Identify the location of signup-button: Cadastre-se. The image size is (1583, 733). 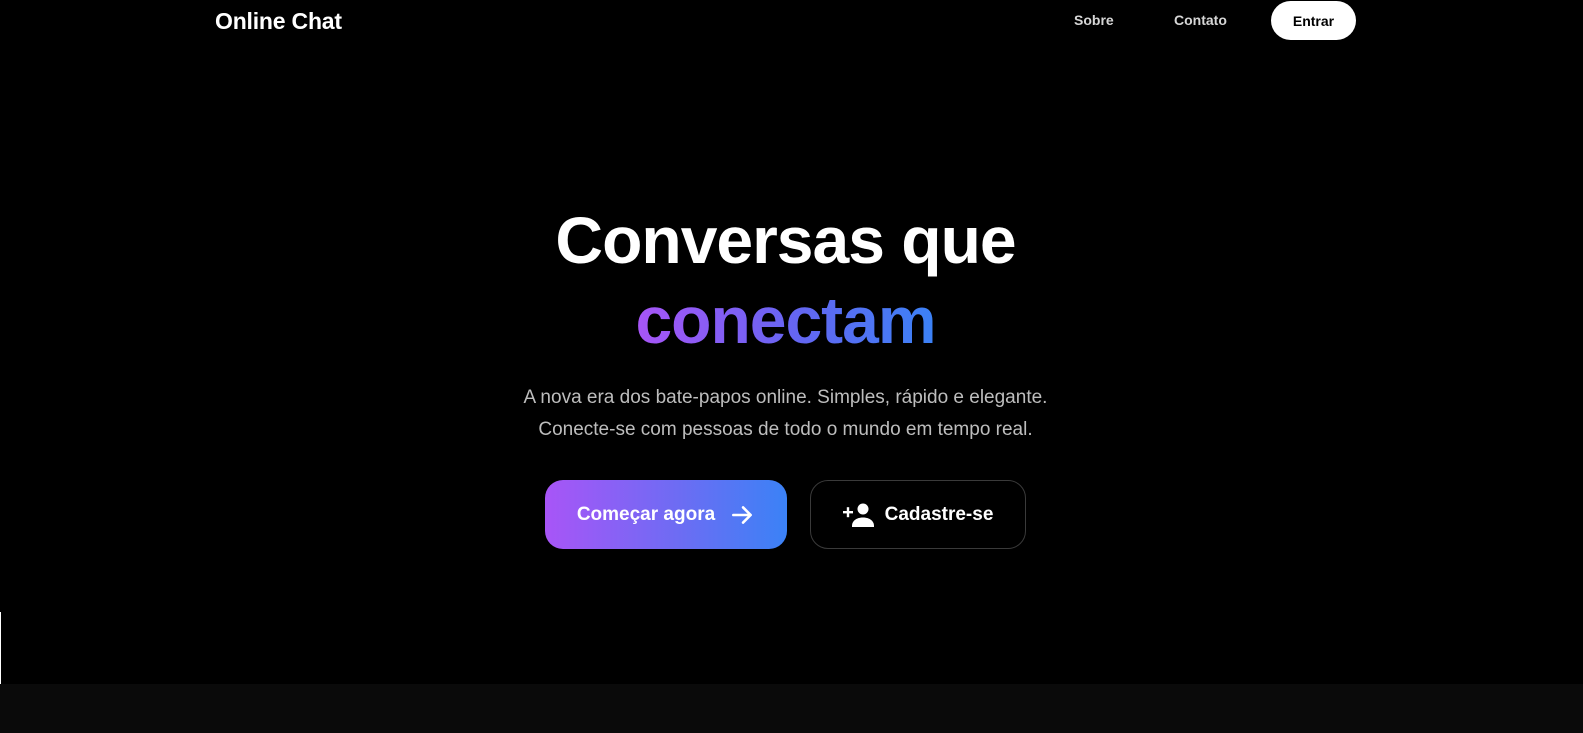
(918, 514).